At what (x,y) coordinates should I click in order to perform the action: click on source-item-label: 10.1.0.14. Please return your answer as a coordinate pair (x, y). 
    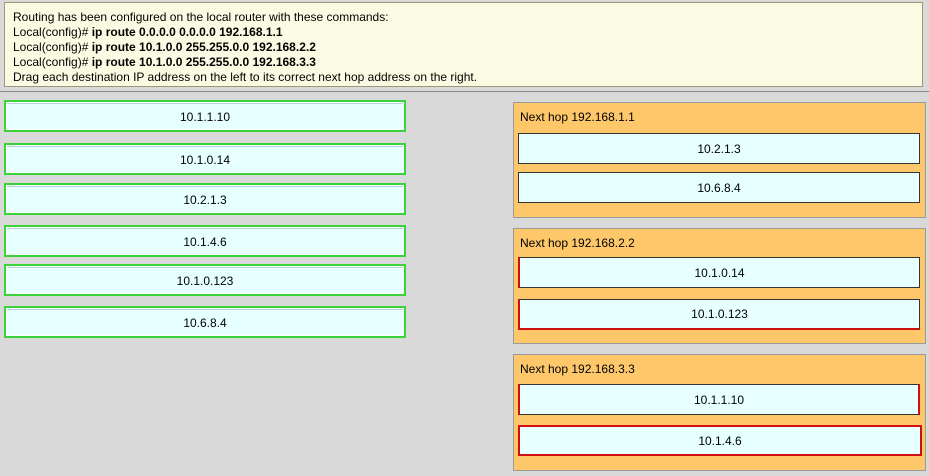
    Looking at the image, I should click on (205, 159).